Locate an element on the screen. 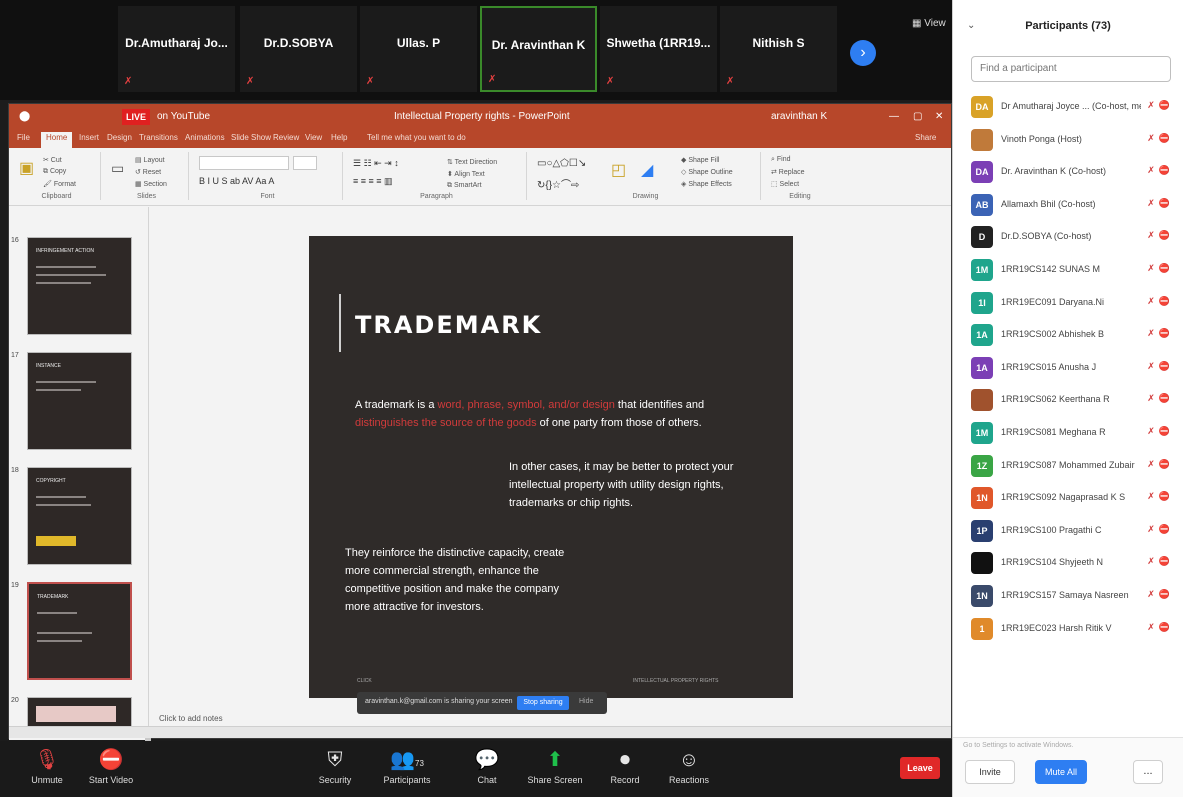  font-size-select is located at coordinates (305, 163).